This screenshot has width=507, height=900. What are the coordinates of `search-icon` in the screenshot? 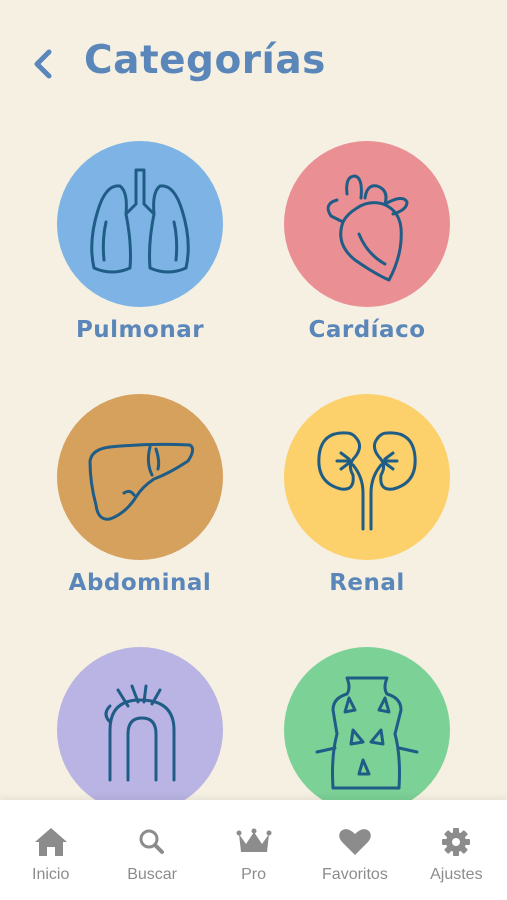 It's located at (152, 841).